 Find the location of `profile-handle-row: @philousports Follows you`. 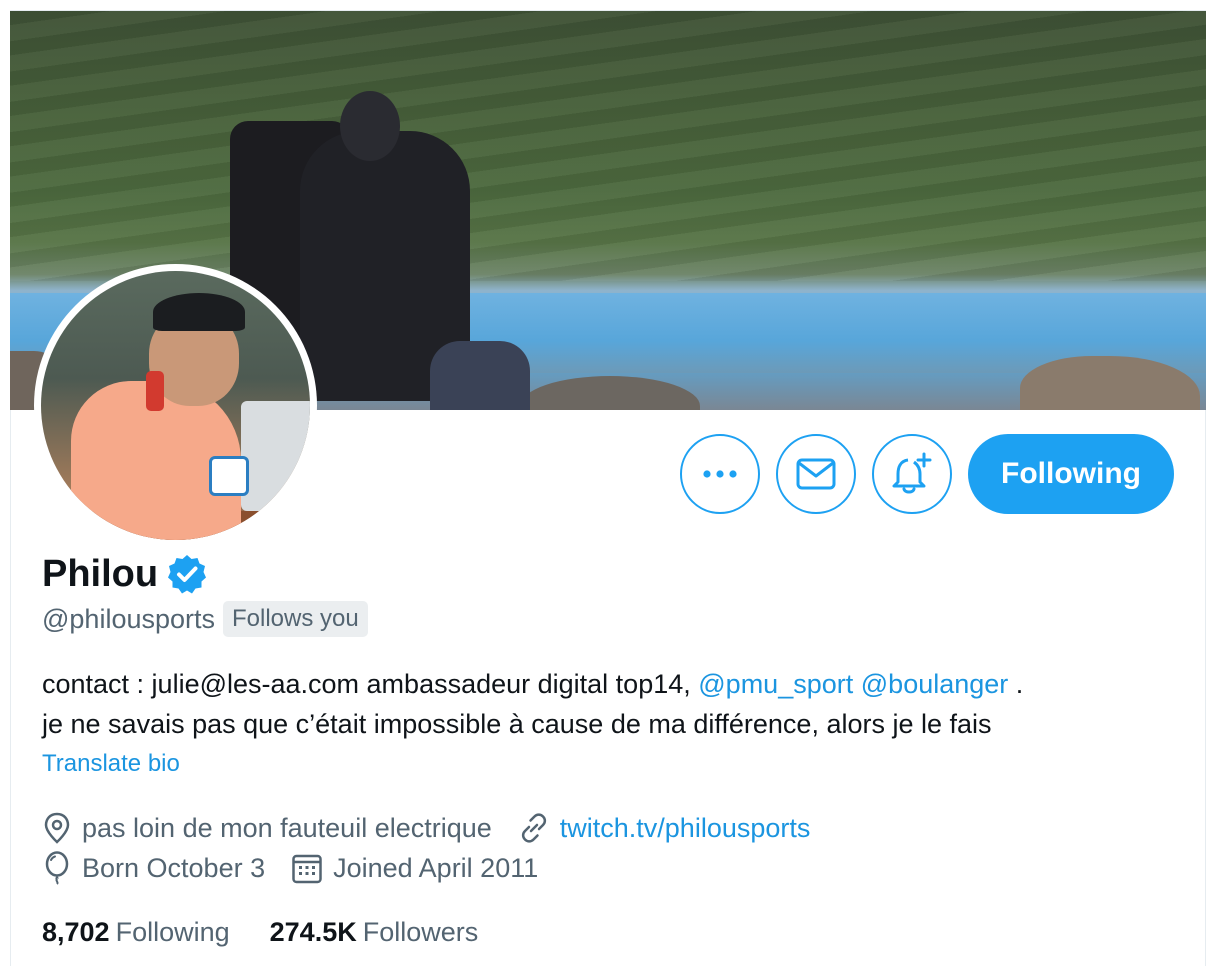

profile-handle-row: @philousports Follows you is located at coordinates (205, 619).